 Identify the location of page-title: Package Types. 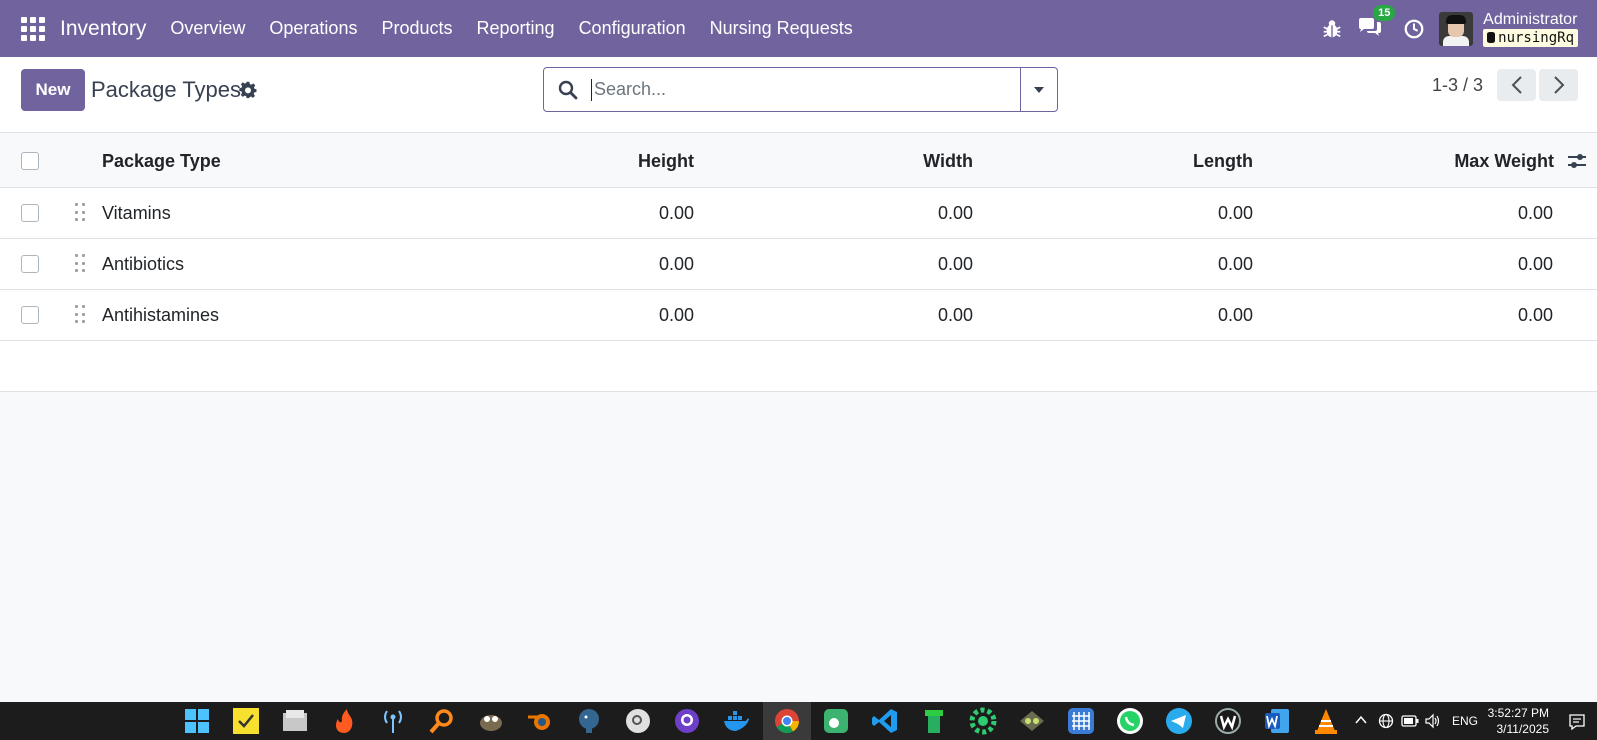
(166, 89).